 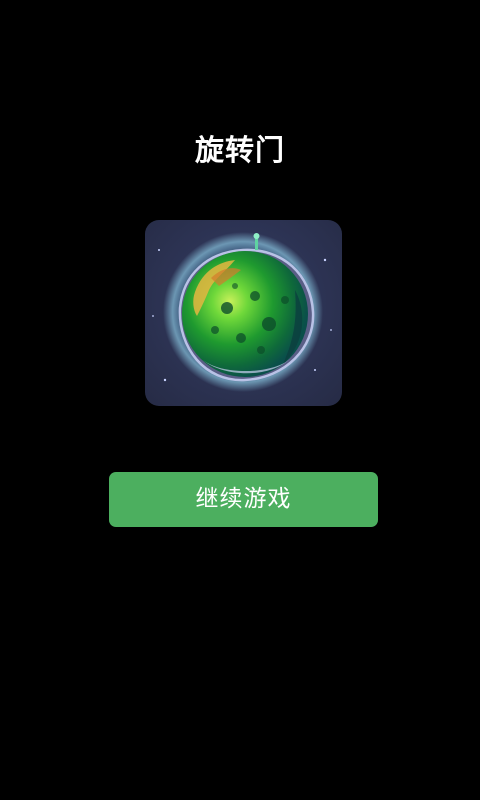 What do you see at coordinates (243, 499) in the screenshot?
I see `continue-game-button: 继续游戏` at bounding box center [243, 499].